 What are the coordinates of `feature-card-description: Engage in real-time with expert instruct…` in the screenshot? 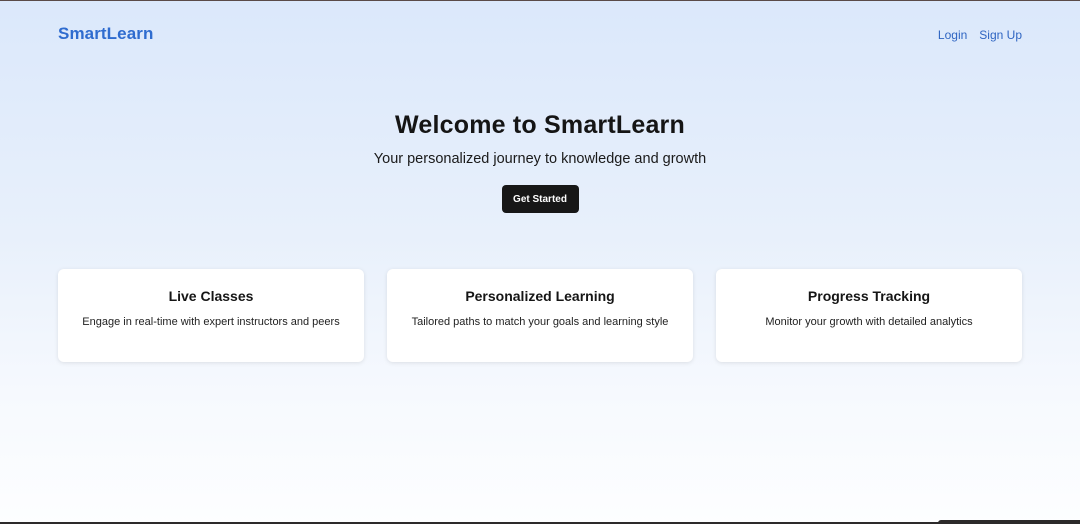 It's located at (211, 322).